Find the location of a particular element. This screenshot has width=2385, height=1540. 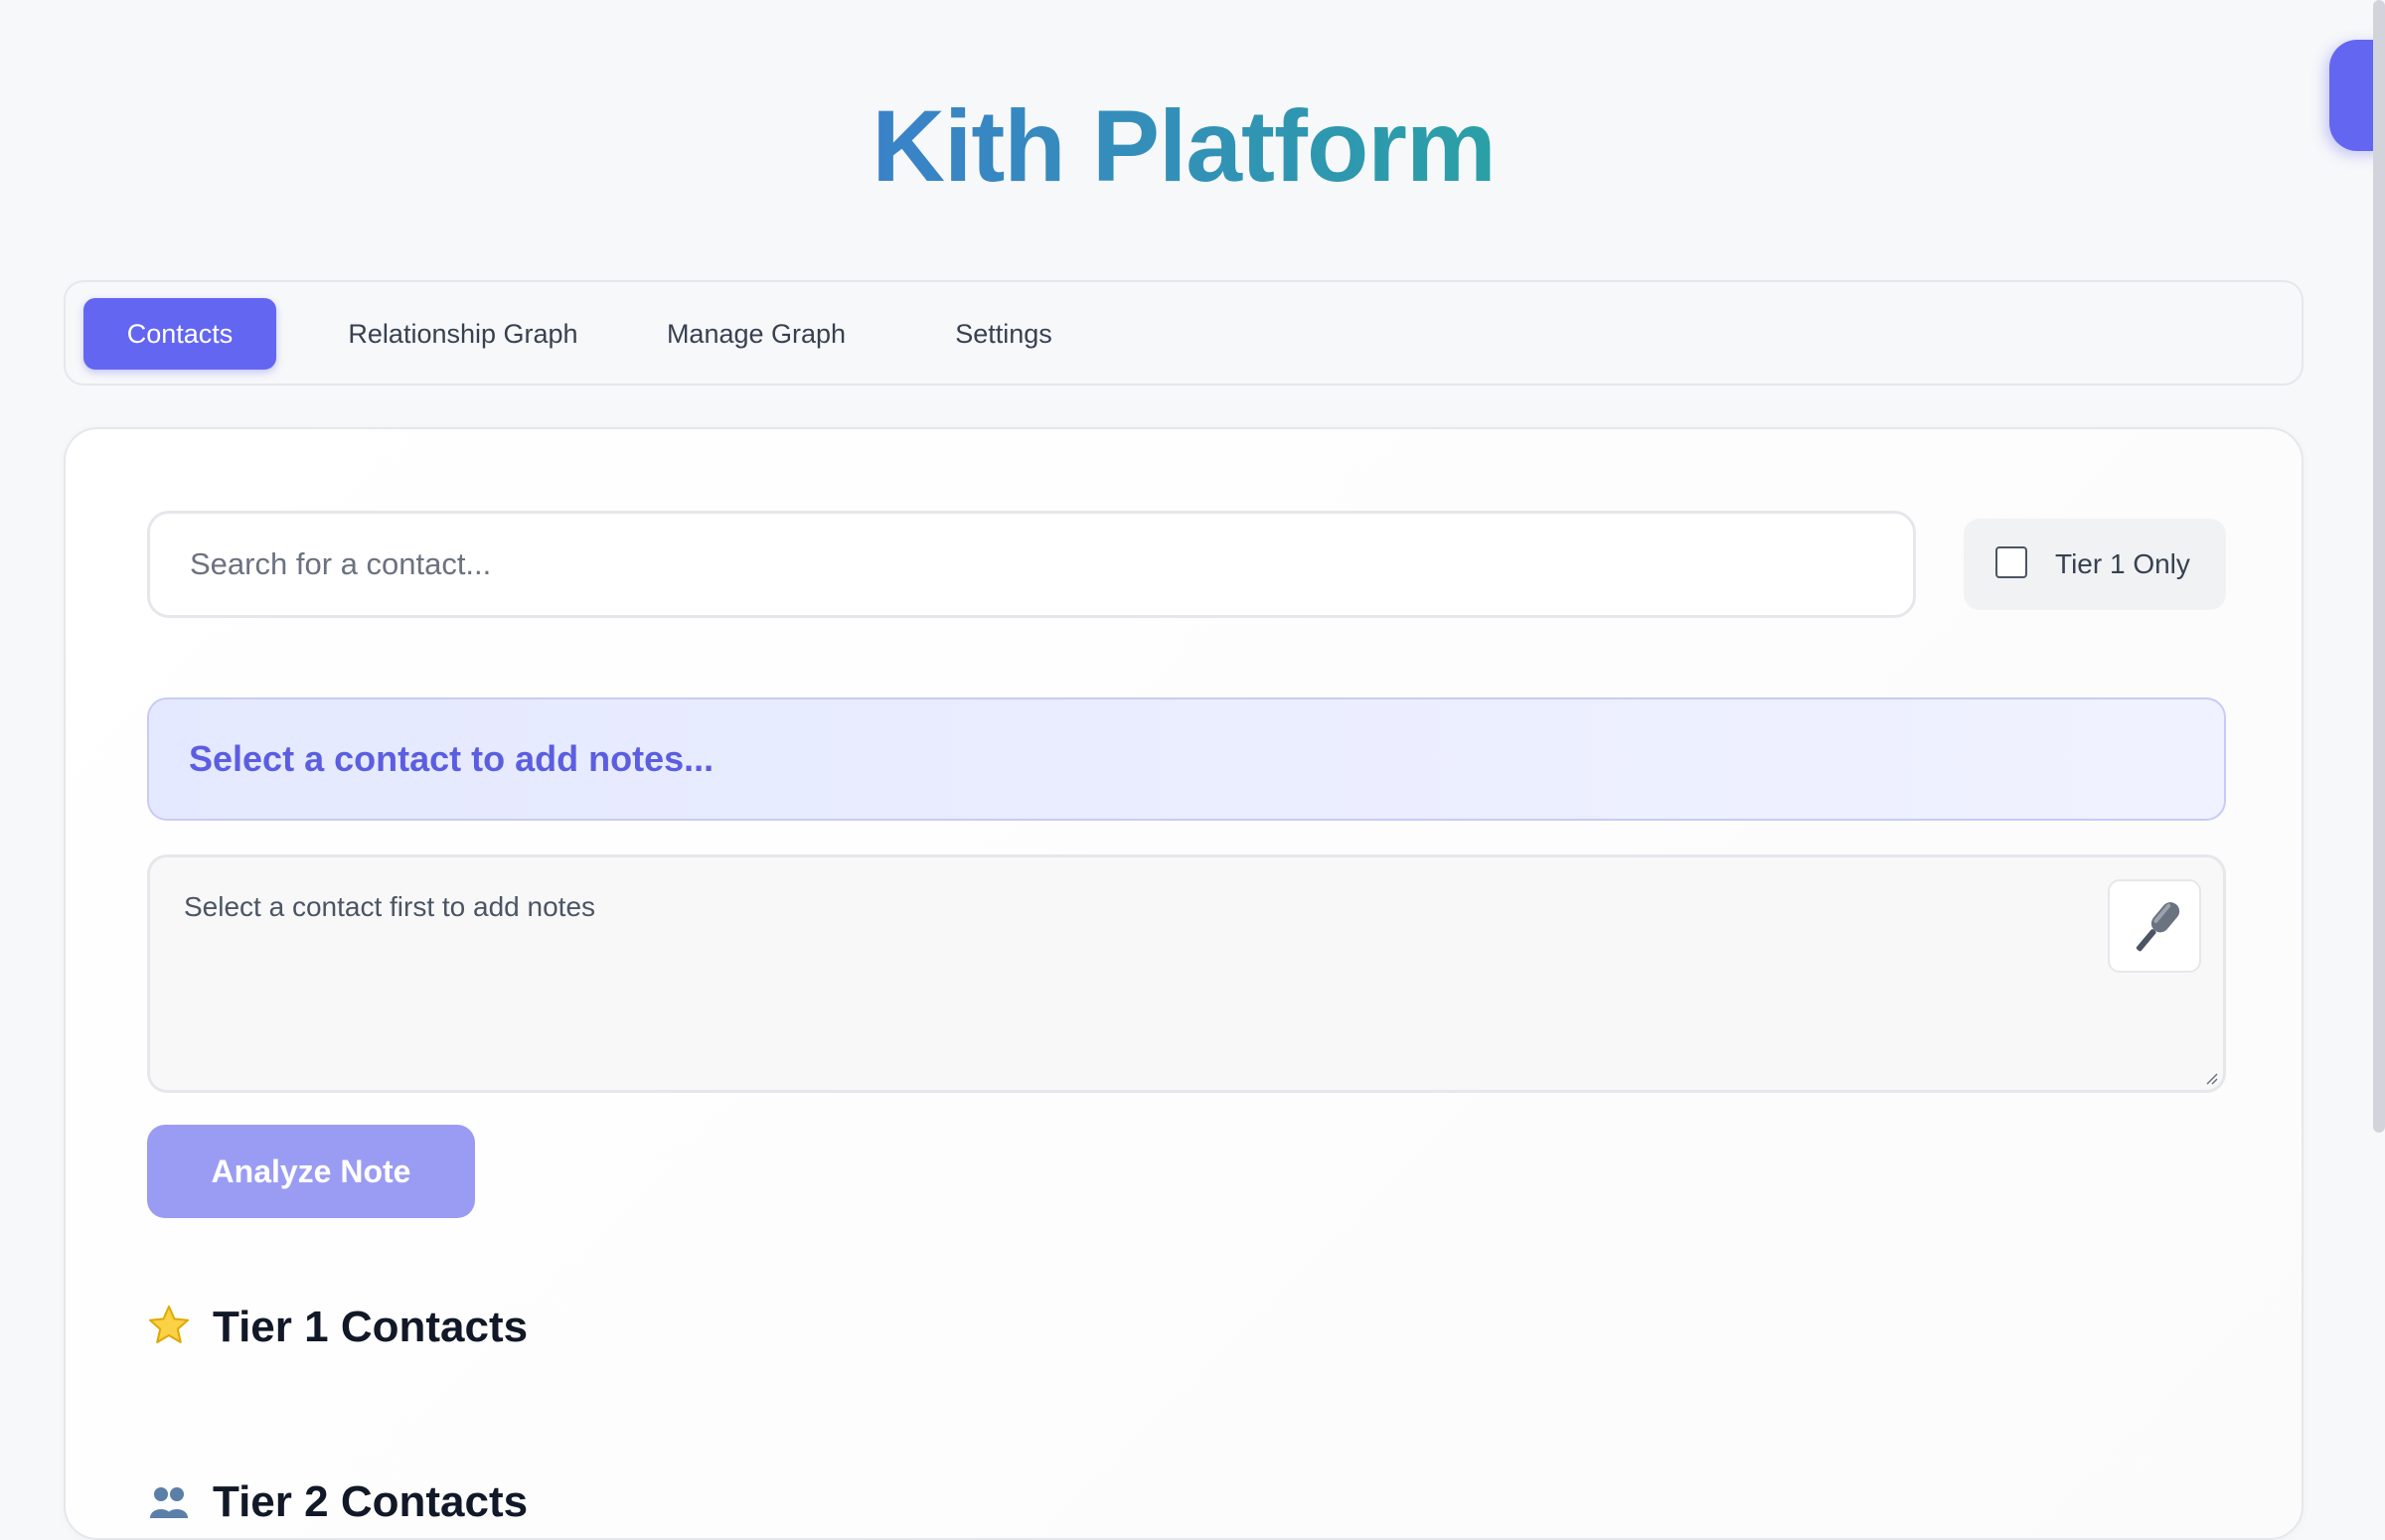

resize-handle-icon is located at coordinates (2211, 1078).